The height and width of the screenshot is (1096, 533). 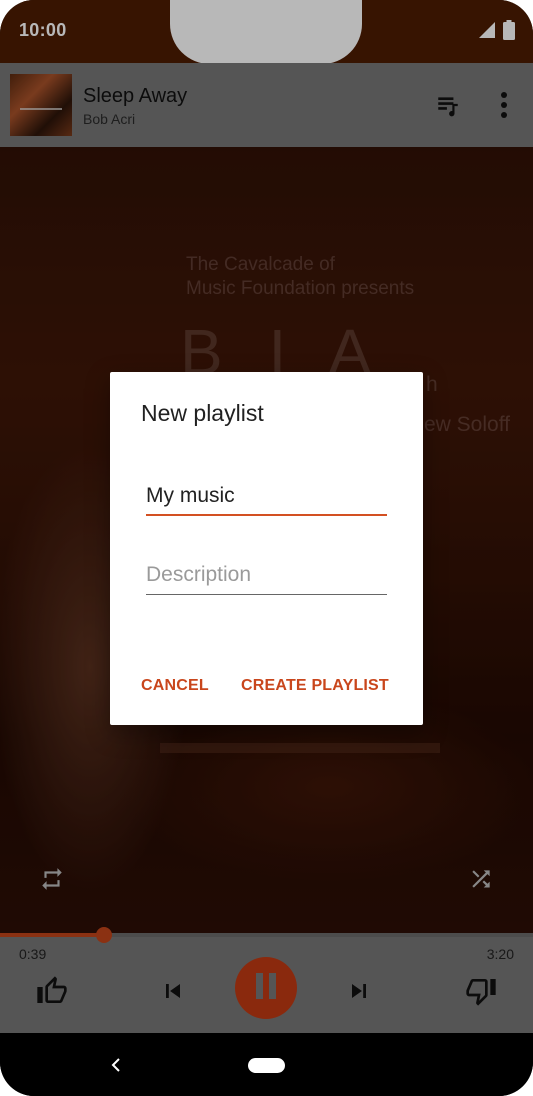 I want to click on playlist-name-field, so click(x=266, y=498).